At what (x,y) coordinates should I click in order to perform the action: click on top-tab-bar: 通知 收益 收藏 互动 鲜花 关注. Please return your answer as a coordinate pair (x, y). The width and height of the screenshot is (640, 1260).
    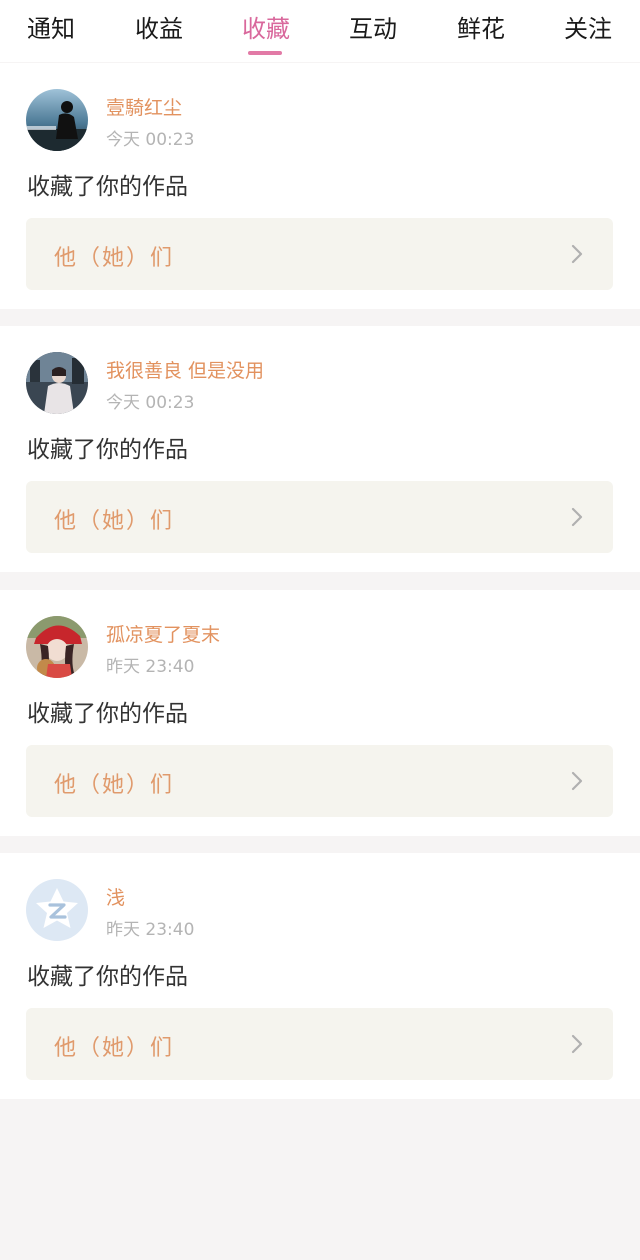
    Looking at the image, I should click on (320, 31).